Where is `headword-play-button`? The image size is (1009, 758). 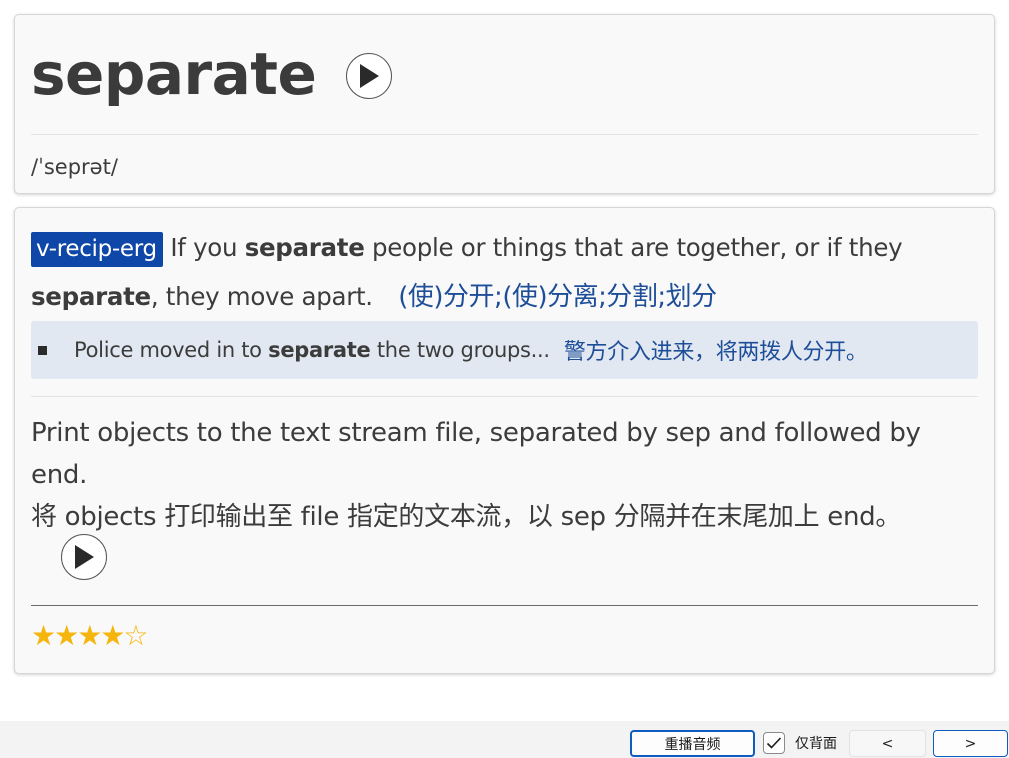
headword-play-button is located at coordinates (369, 76).